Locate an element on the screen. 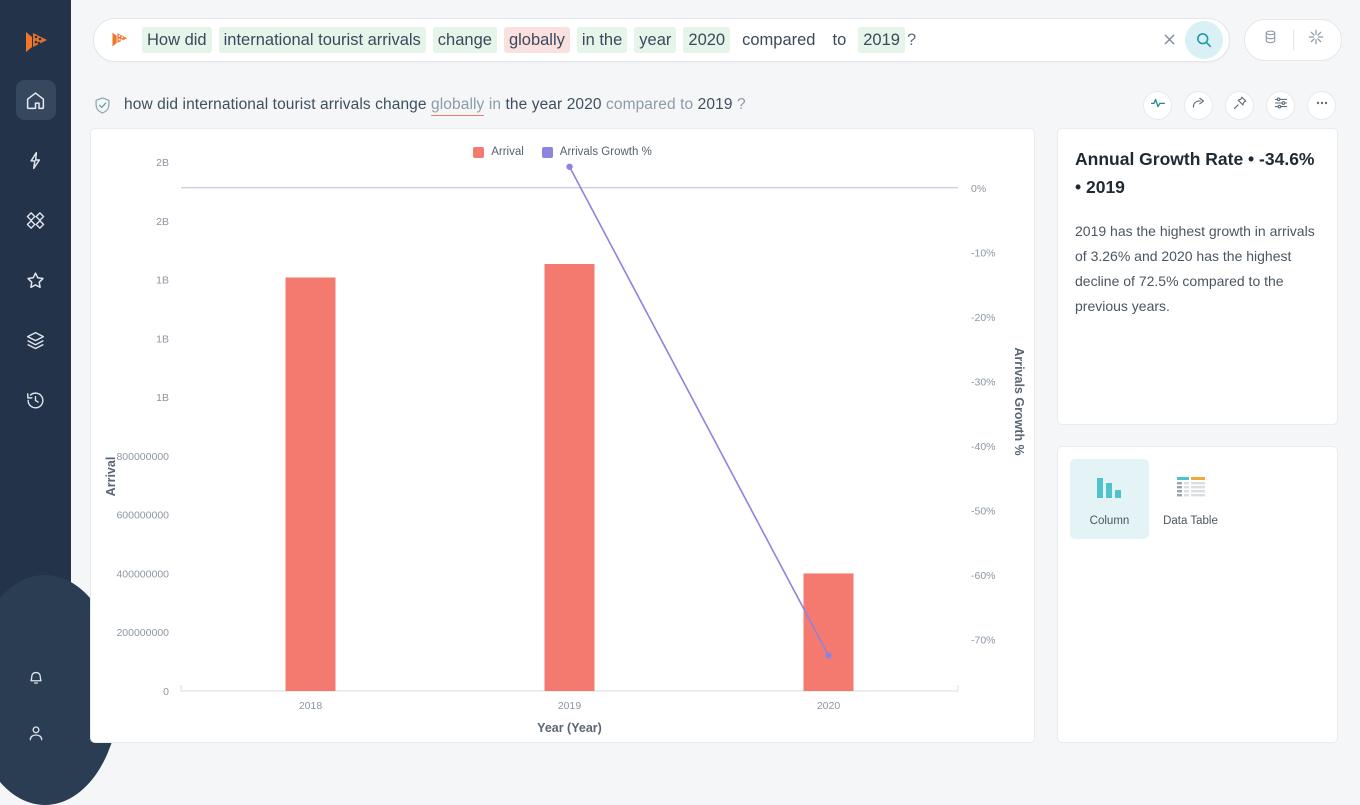 This screenshot has height=805, width=1360. y-axis-left-tick: 1B is located at coordinates (162, 398).